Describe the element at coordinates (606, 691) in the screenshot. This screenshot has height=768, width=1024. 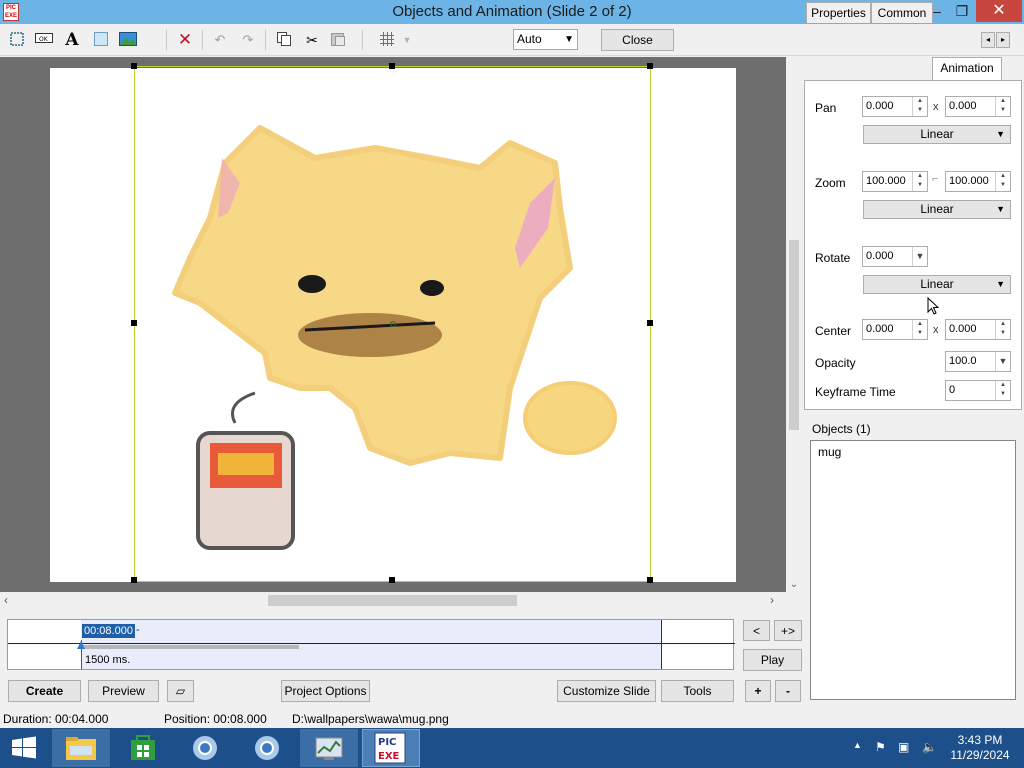
I see `customize-slide-button: Customize Slide` at that location.